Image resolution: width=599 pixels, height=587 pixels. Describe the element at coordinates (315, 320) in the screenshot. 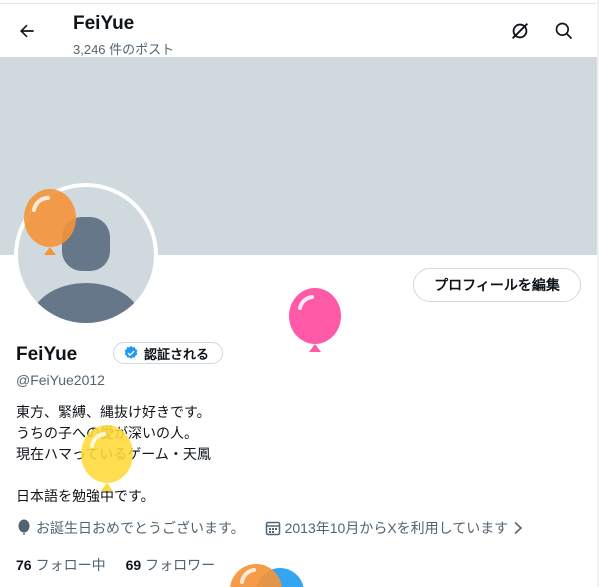

I see `pink-balloon-icon` at that location.